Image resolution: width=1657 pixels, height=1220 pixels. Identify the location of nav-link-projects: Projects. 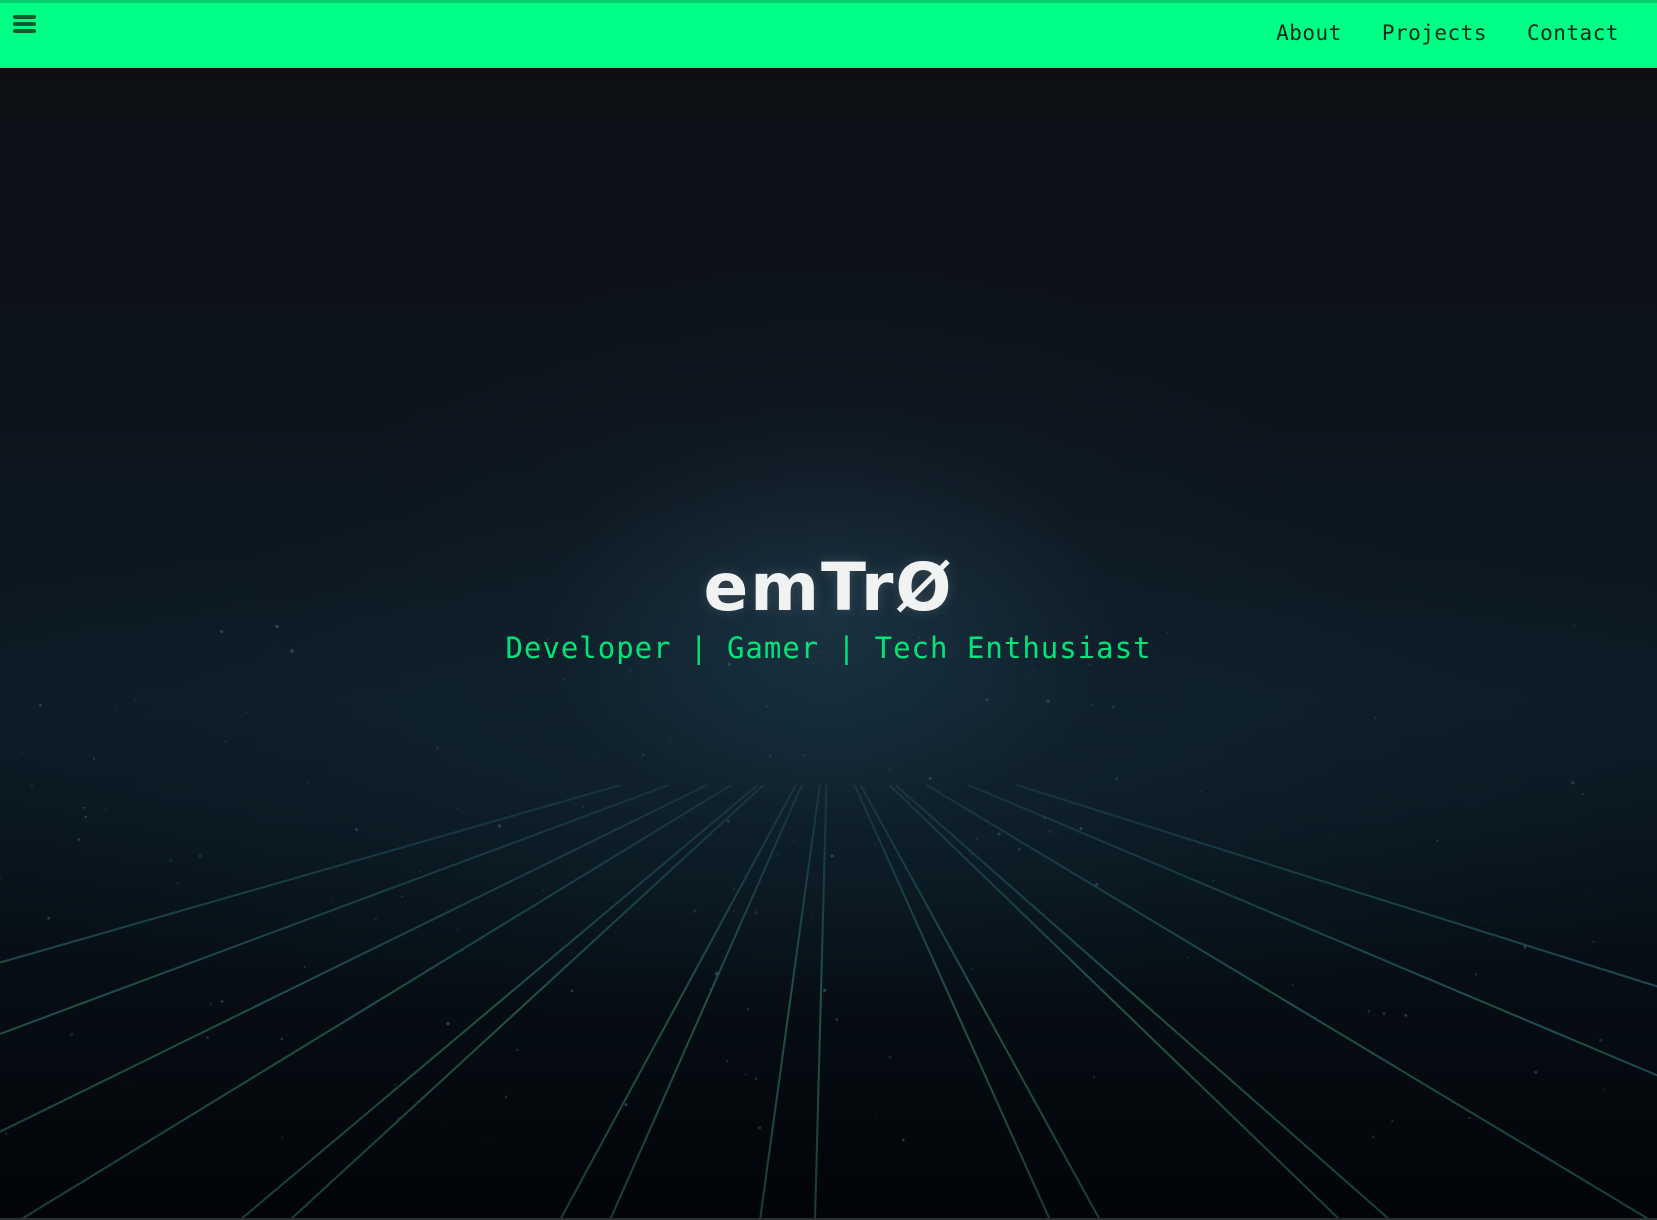
(1434, 33).